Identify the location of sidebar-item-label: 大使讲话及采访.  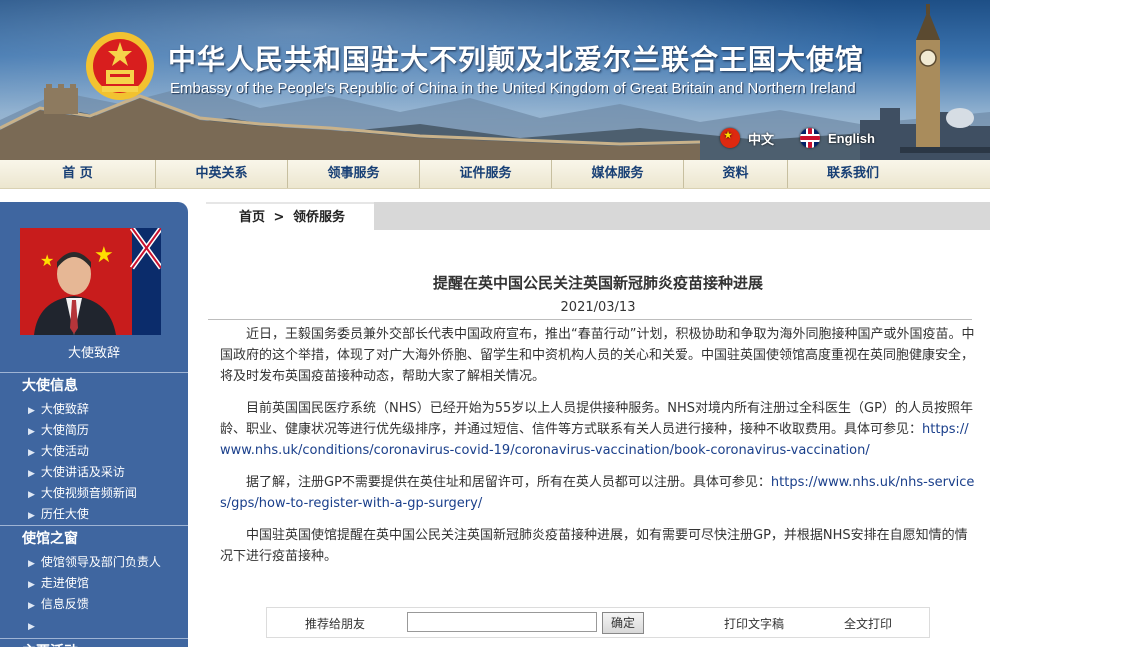
(82, 472).